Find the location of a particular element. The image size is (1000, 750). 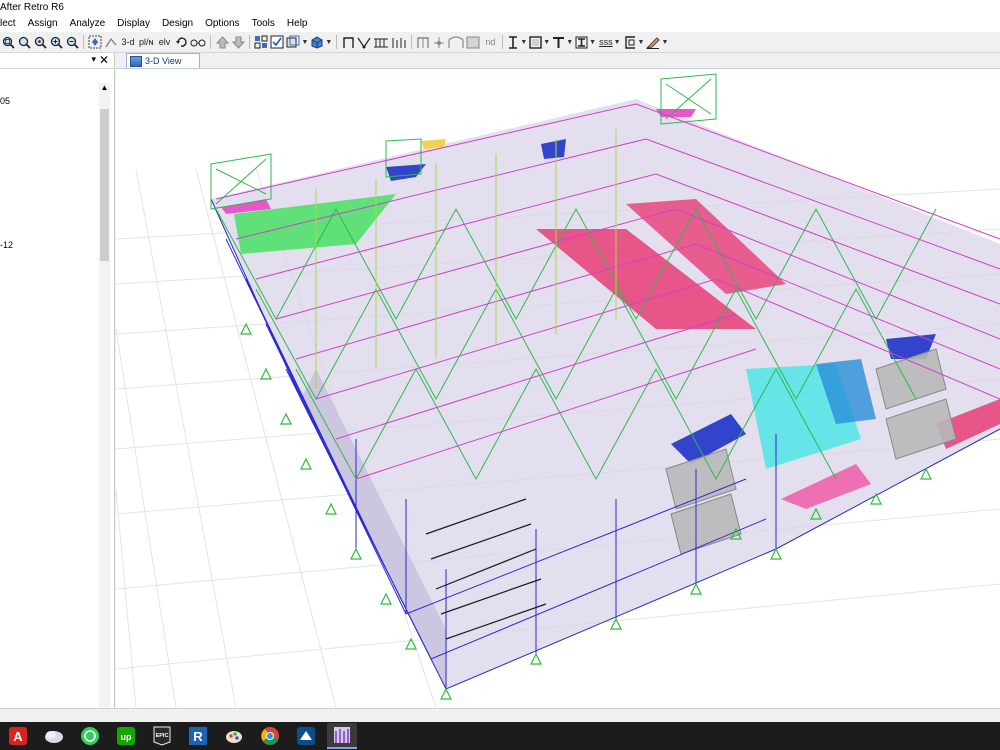

upwork-icon: up is located at coordinates (126, 736).